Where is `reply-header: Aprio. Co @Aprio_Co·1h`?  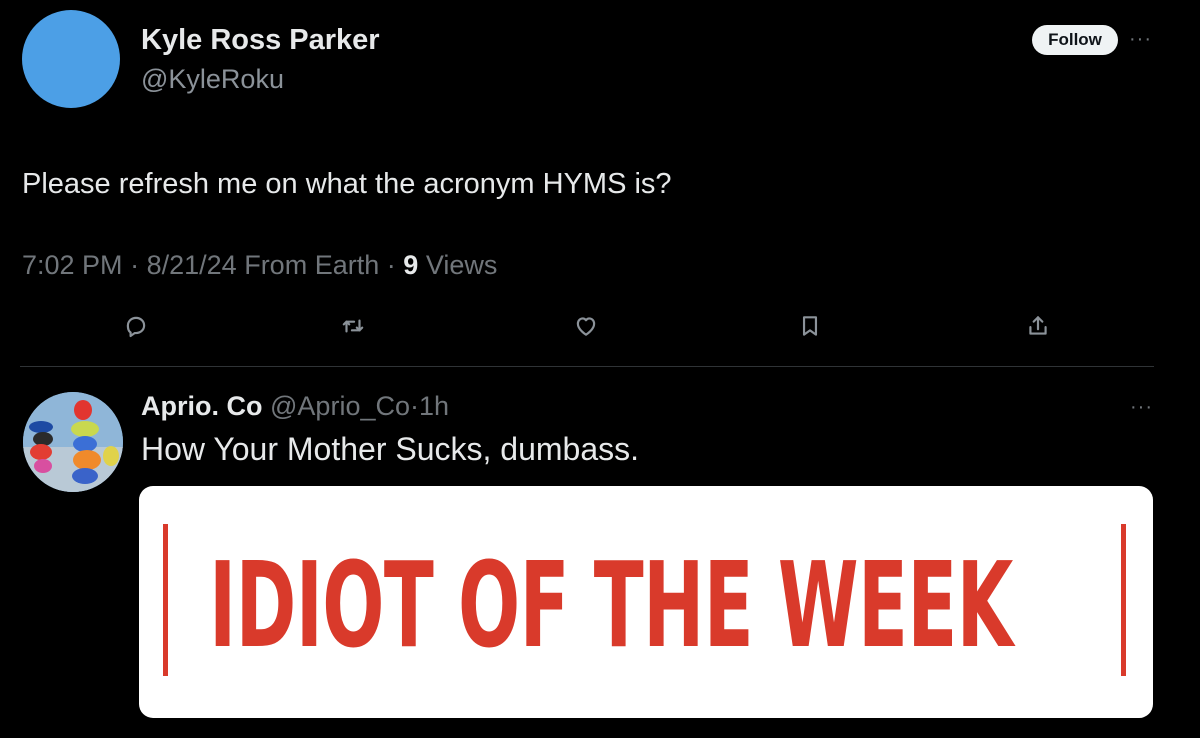 reply-header: Aprio. Co @Aprio_Co·1h is located at coordinates (295, 406).